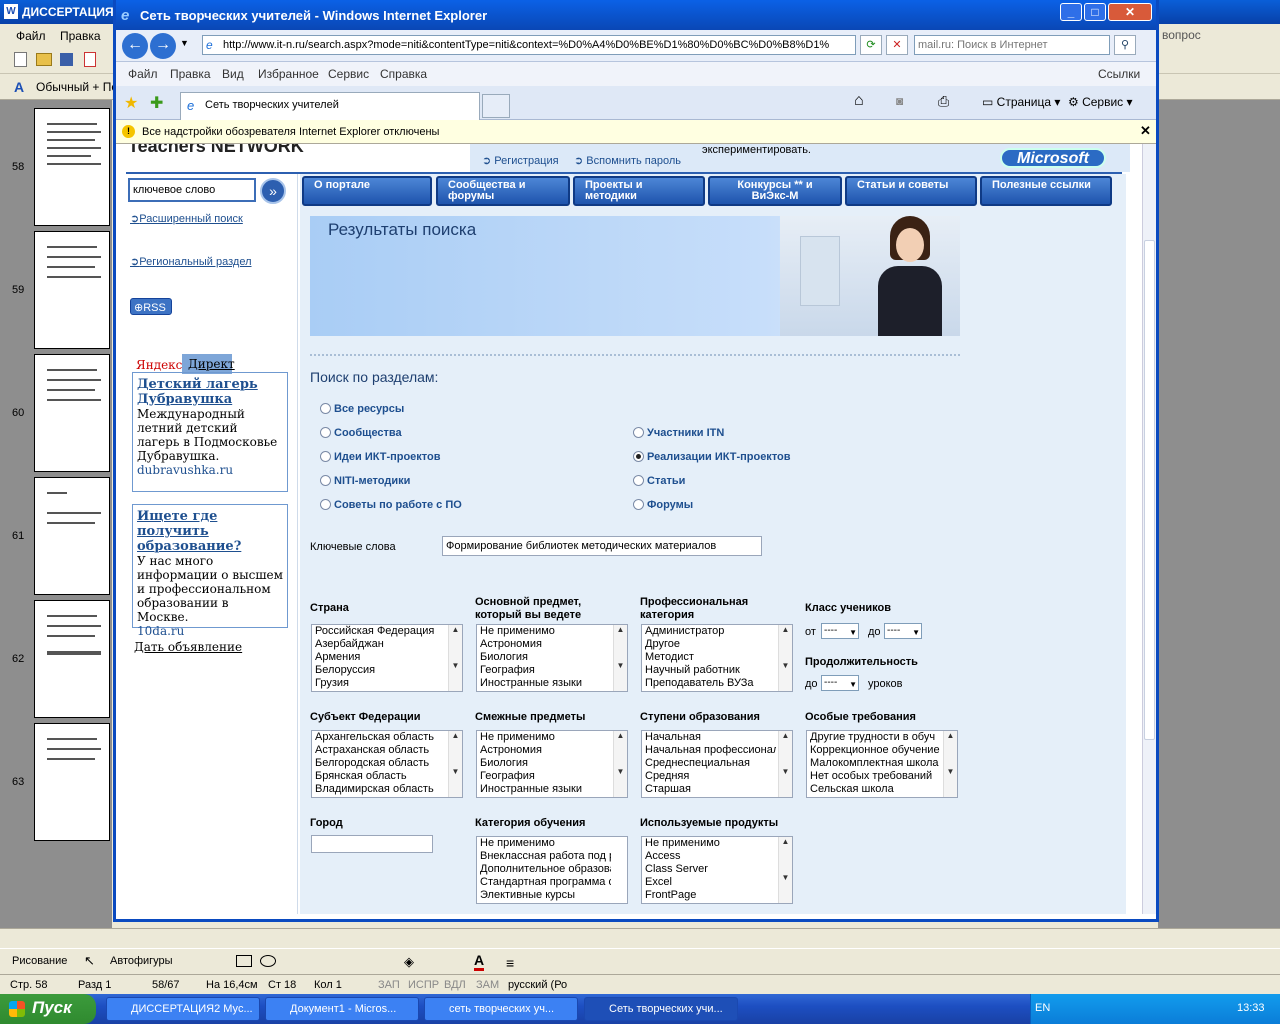 The width and height of the screenshot is (1280, 1024). What do you see at coordinates (709, 763) in the screenshot?
I see `list-item: Среднеспециальная` at bounding box center [709, 763].